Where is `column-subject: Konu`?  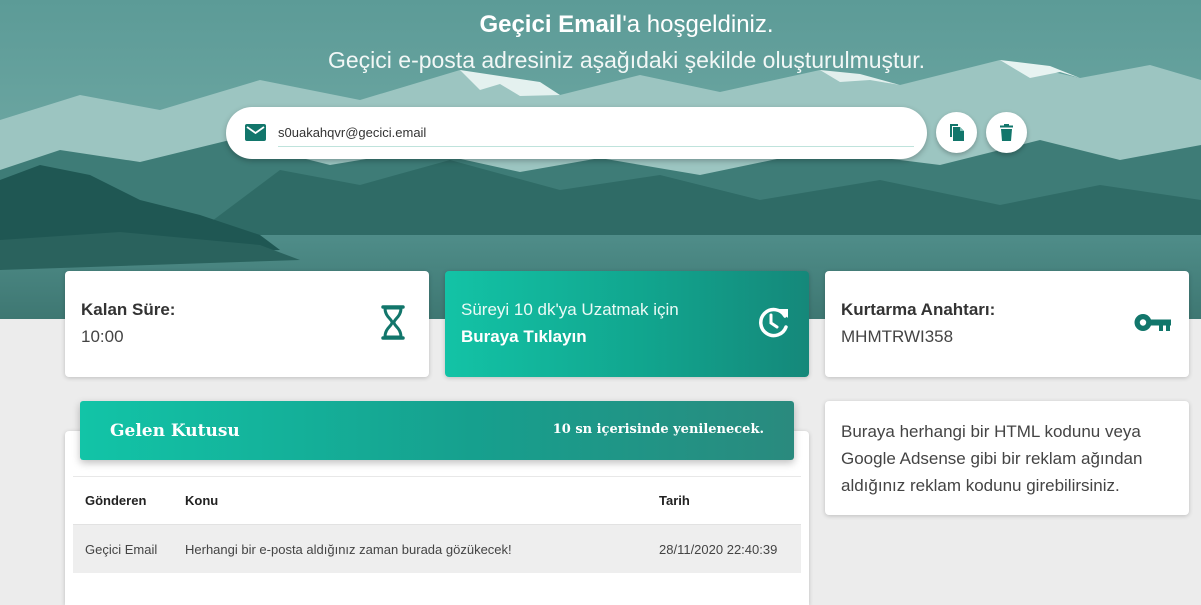 column-subject: Konu is located at coordinates (202, 500).